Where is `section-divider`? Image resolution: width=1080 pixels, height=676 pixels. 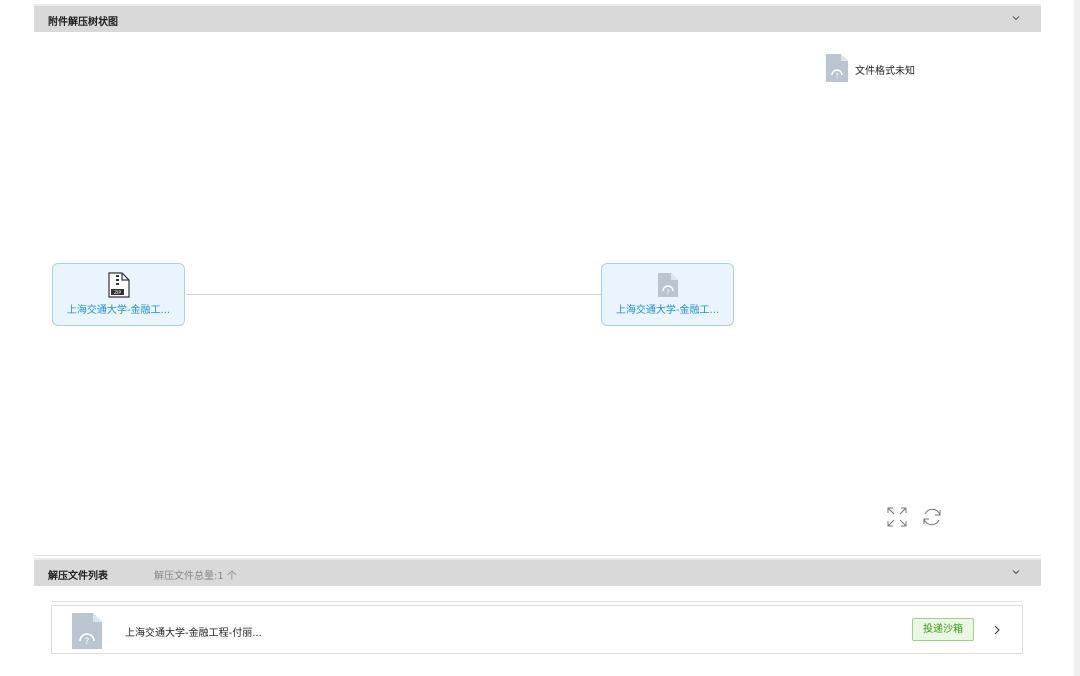 section-divider is located at coordinates (537, 555).